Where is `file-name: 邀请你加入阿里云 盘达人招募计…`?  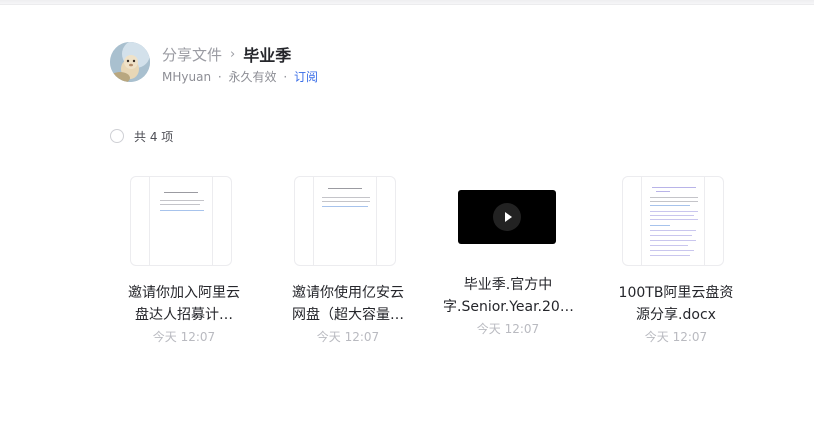
file-name: 邀请你加入阿里云 盘达人招募计… is located at coordinates (184, 304).